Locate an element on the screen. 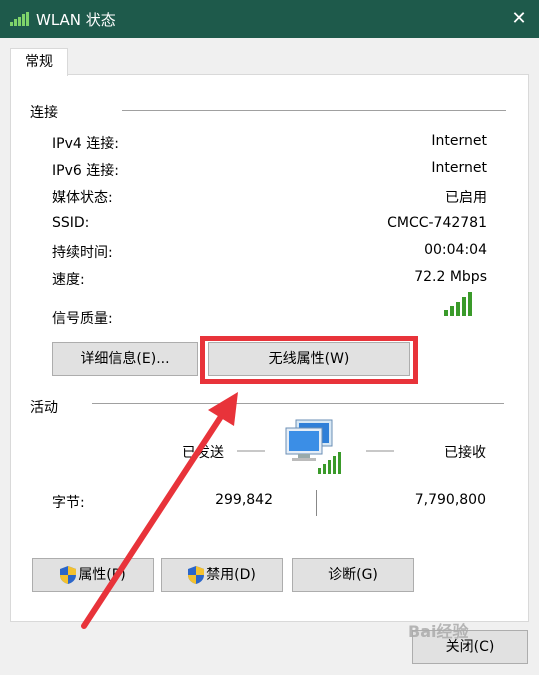  watermark: Bai经验 is located at coordinates (438, 631).